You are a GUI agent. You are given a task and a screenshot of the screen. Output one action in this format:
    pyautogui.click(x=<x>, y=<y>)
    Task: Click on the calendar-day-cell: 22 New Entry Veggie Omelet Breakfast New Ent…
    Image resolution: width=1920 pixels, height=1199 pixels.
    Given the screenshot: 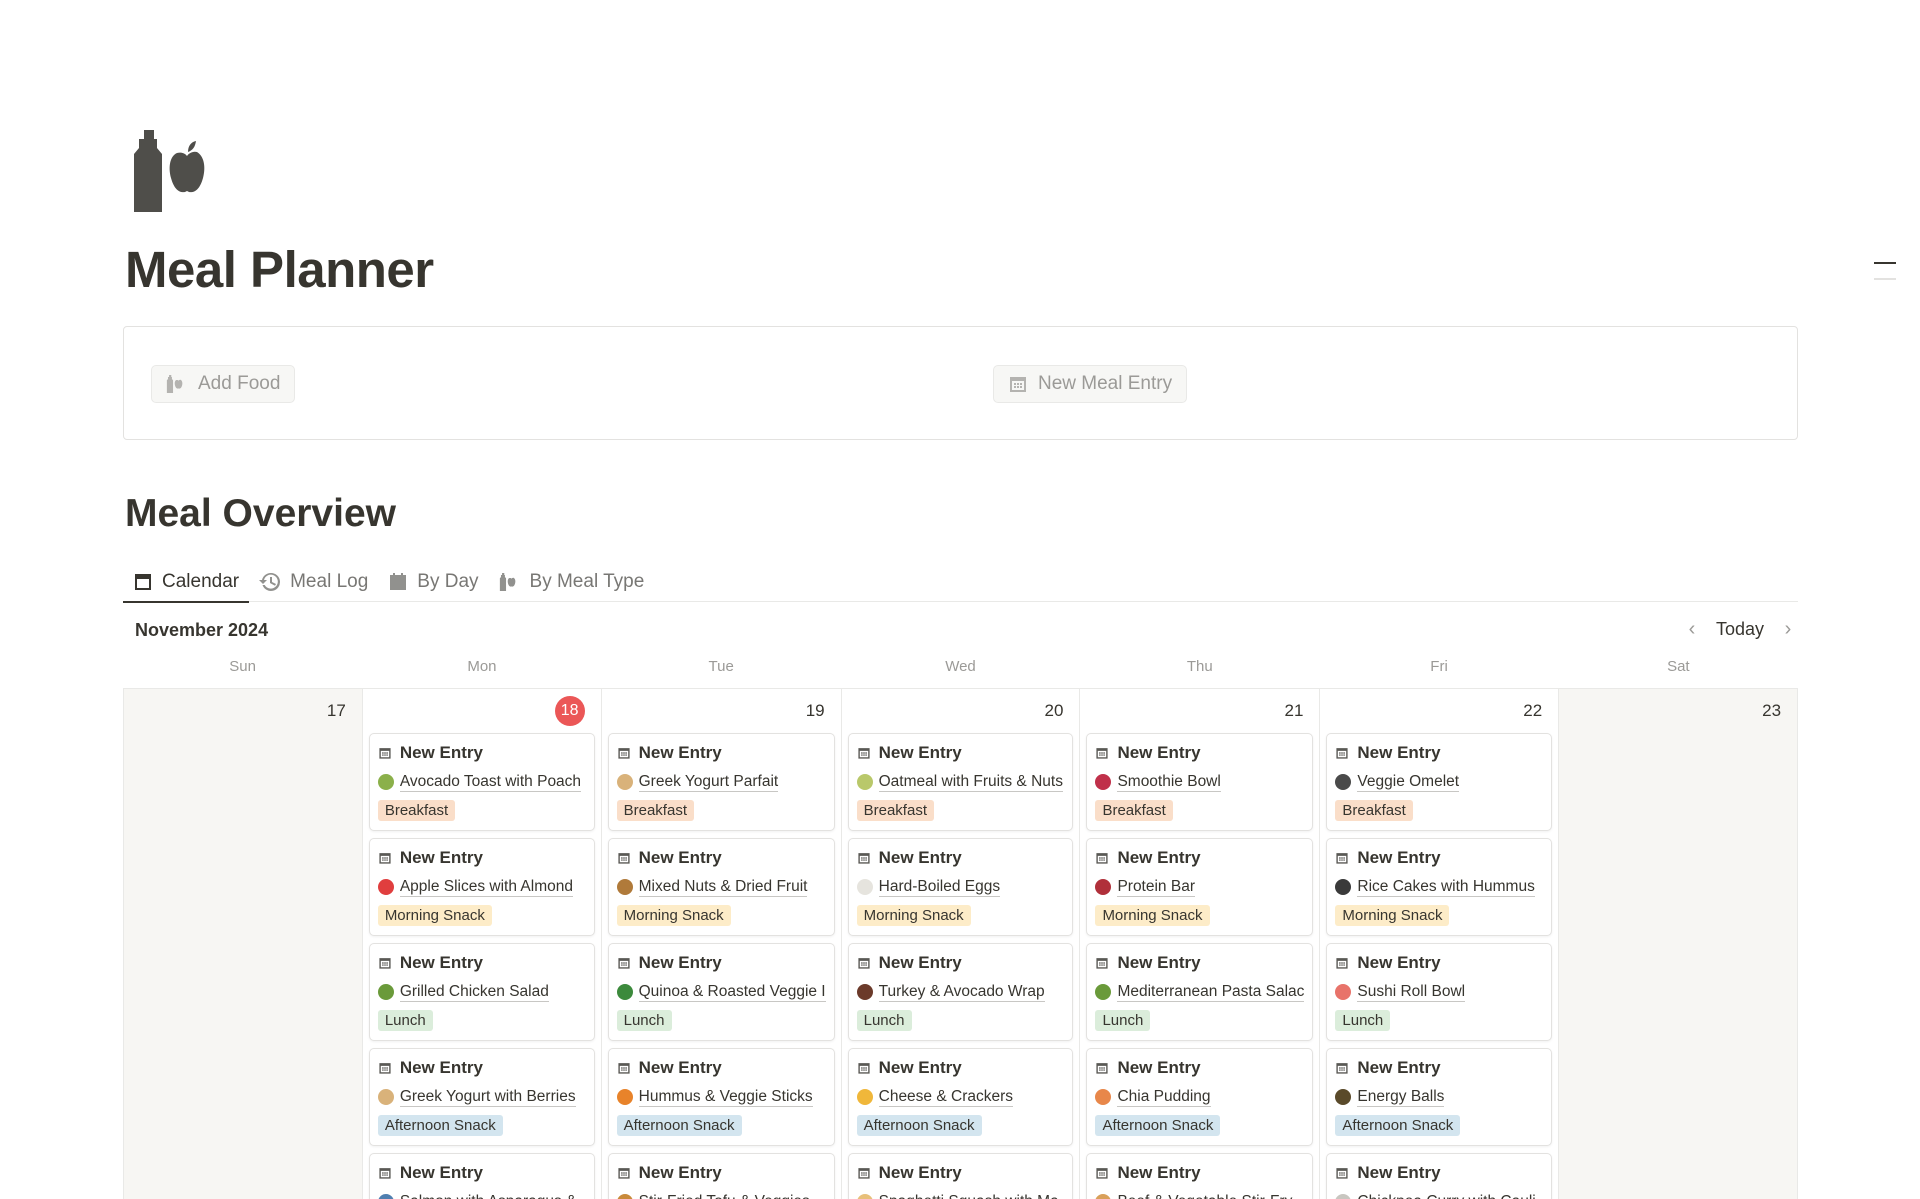 What is the action you would take?
    pyautogui.click(x=1440, y=944)
    